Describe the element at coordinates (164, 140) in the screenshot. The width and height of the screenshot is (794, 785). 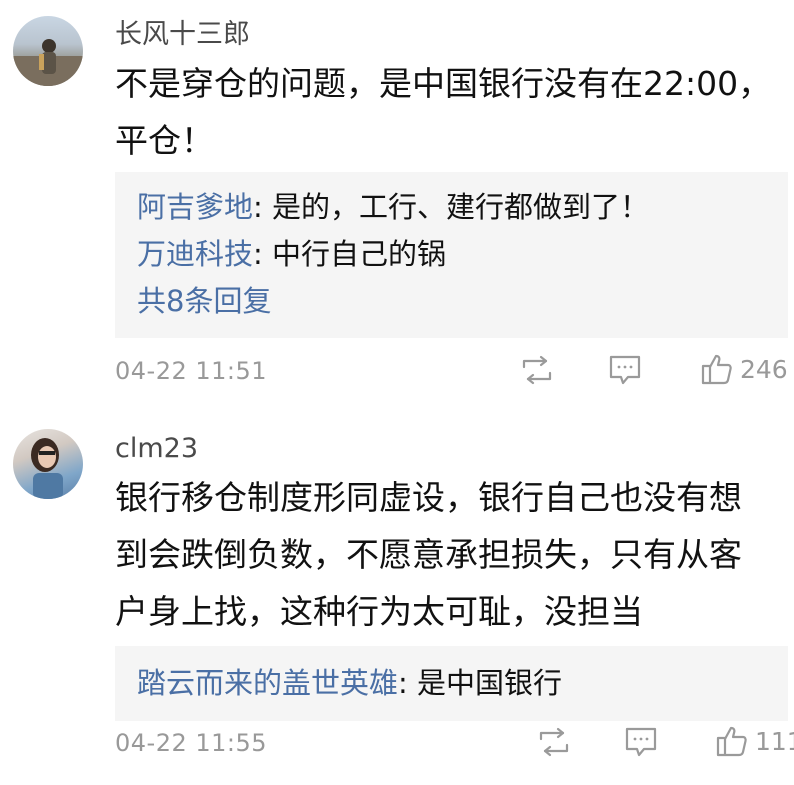
I see `comment-content-line: 平仓！` at that location.